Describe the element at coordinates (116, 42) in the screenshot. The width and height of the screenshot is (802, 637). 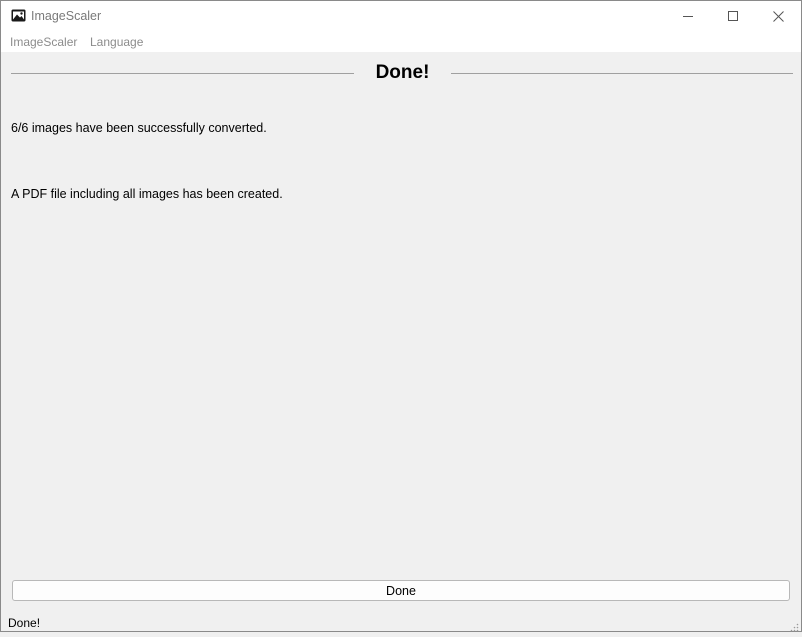
I see `menu-item-language: Language` at that location.